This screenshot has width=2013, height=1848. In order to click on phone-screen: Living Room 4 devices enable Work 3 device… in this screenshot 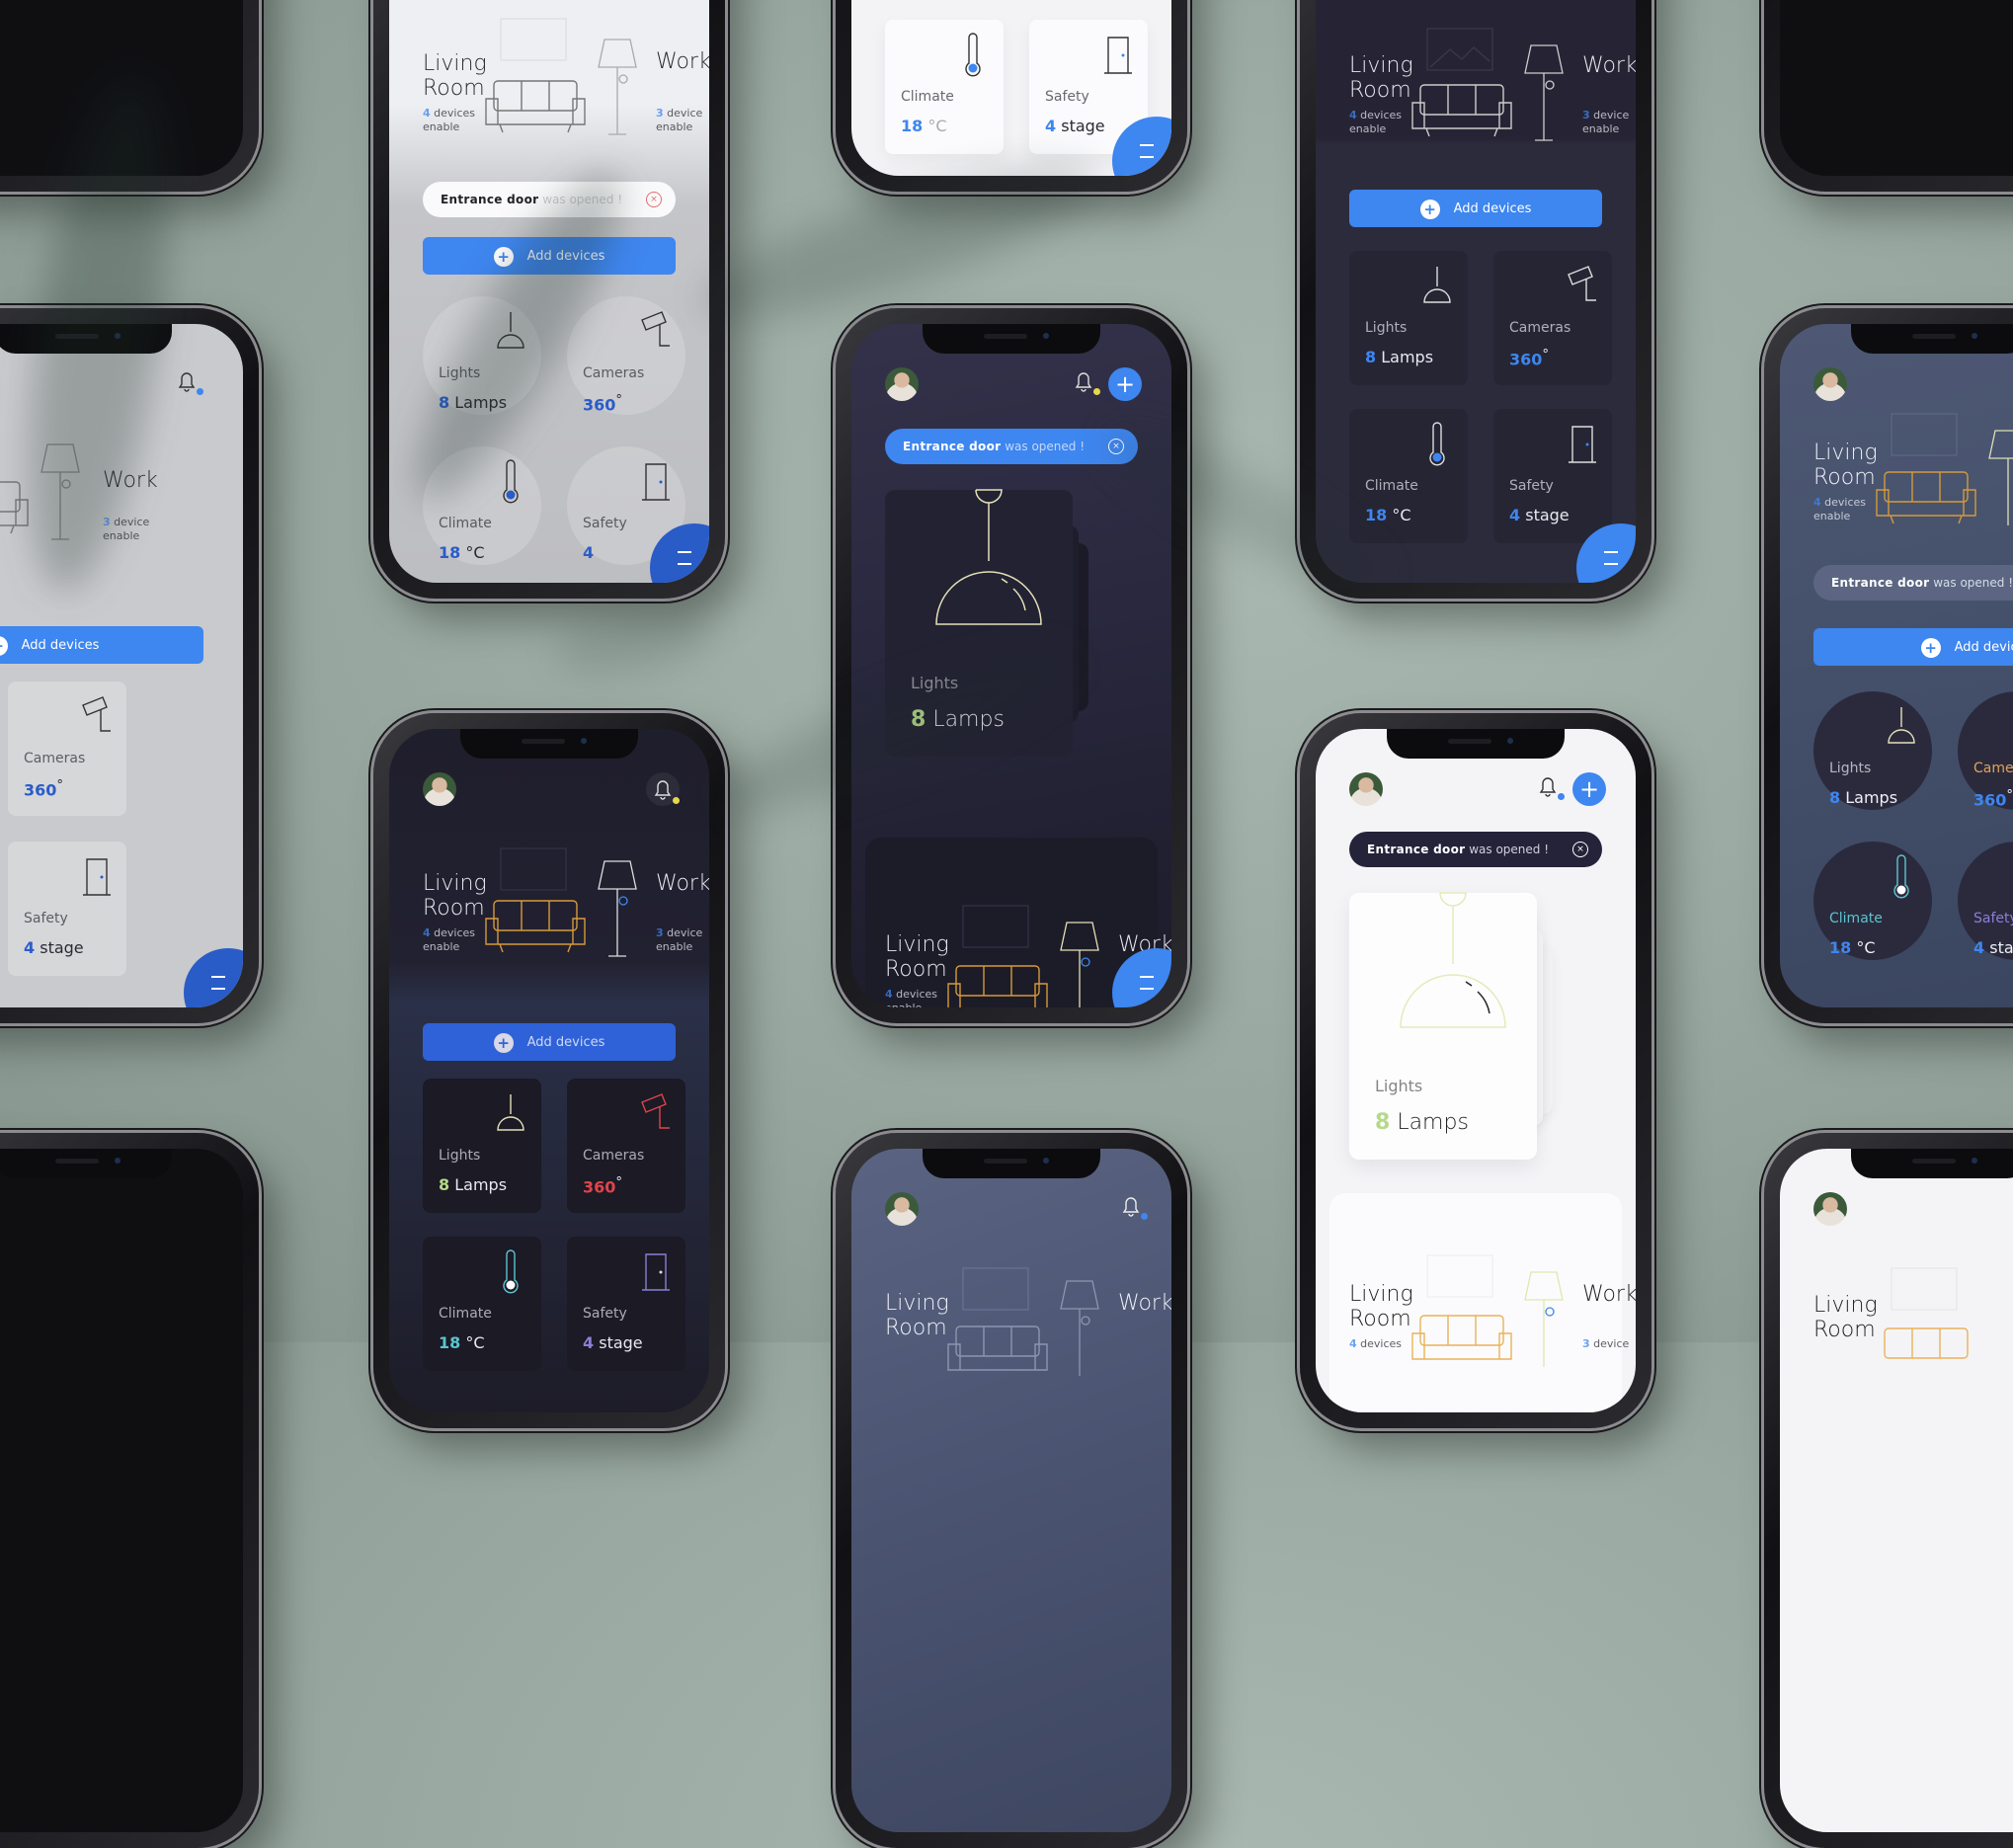, I will do `click(549, 291)`.